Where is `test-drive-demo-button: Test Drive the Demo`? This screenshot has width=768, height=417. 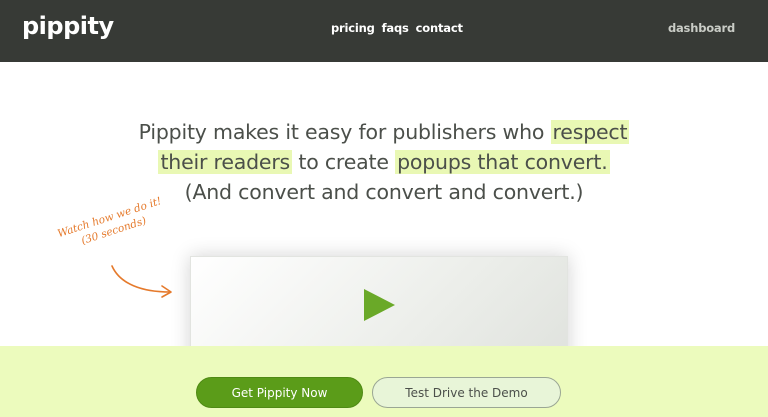
test-drive-demo-button: Test Drive the Demo is located at coordinates (466, 392).